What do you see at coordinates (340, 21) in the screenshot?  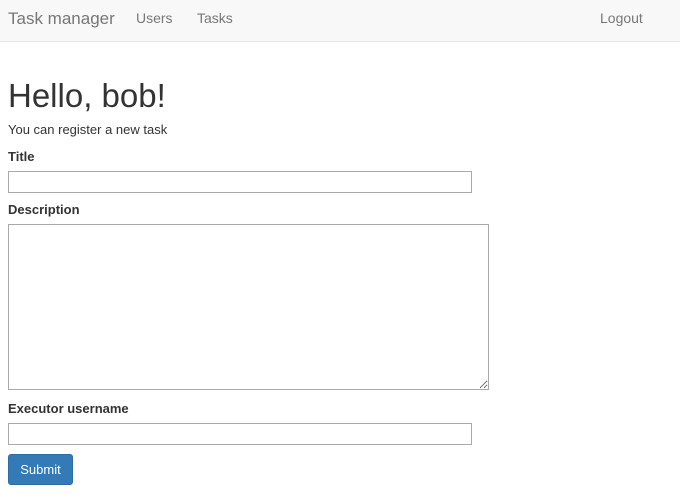 I see `top-navbar: Task manager Users Tasks Logout` at bounding box center [340, 21].